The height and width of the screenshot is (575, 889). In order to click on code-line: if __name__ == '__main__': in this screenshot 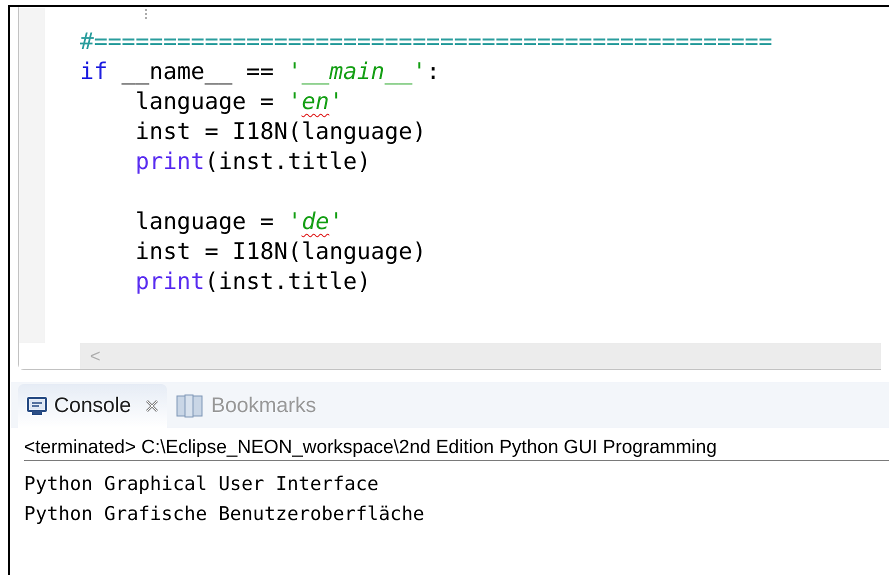, I will do `click(260, 72)`.